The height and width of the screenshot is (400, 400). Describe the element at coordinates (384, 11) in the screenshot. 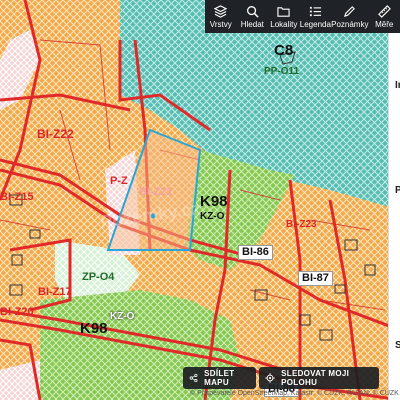

I see `ruler-icon` at that location.